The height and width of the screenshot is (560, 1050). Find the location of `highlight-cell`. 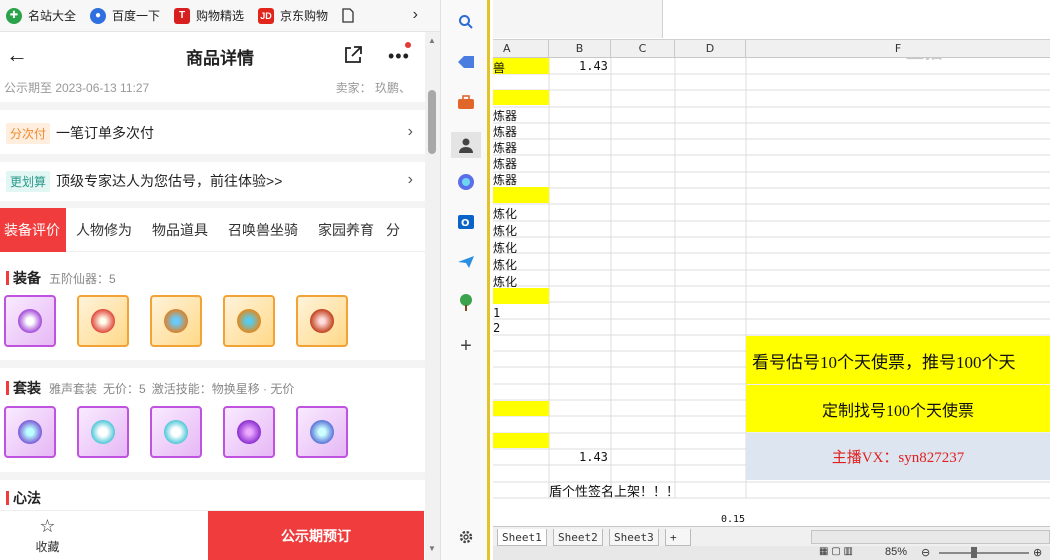

highlight-cell is located at coordinates (521, 440).